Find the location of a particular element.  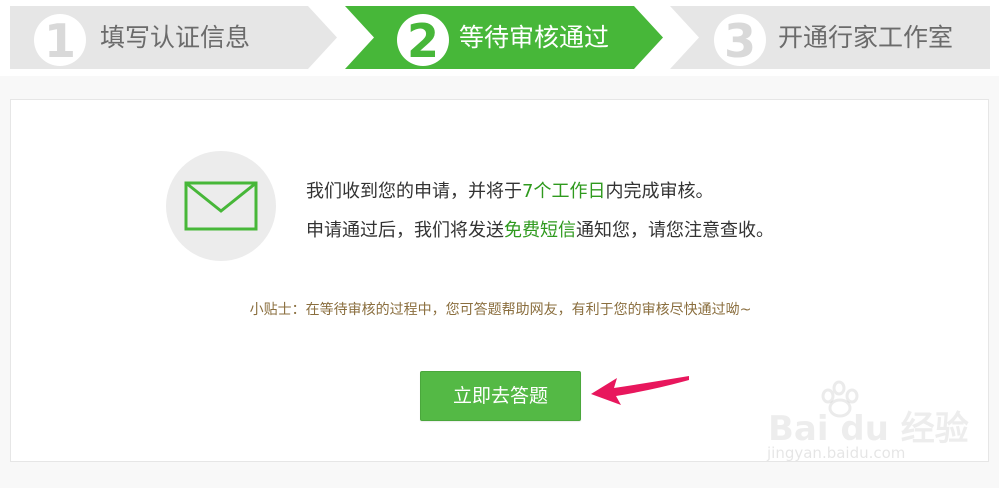

go-answer-button: 立即去答题 is located at coordinates (500, 396).